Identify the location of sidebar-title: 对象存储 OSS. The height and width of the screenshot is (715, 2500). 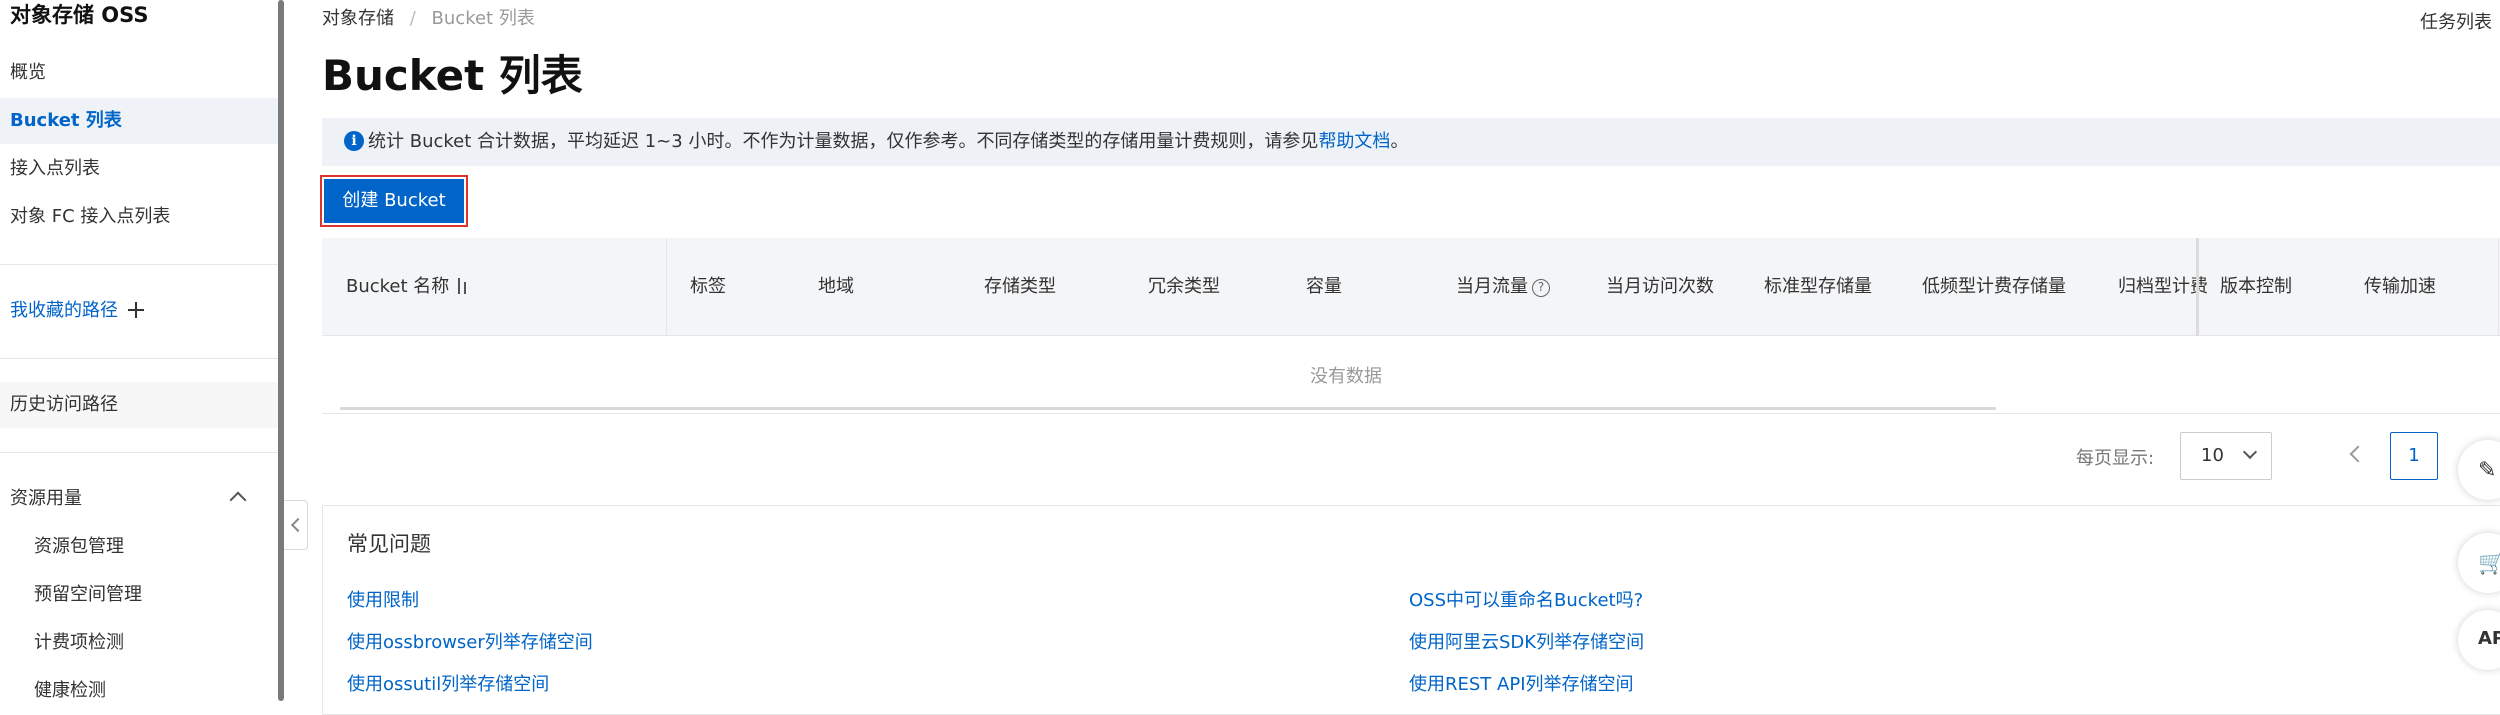
(79, 15).